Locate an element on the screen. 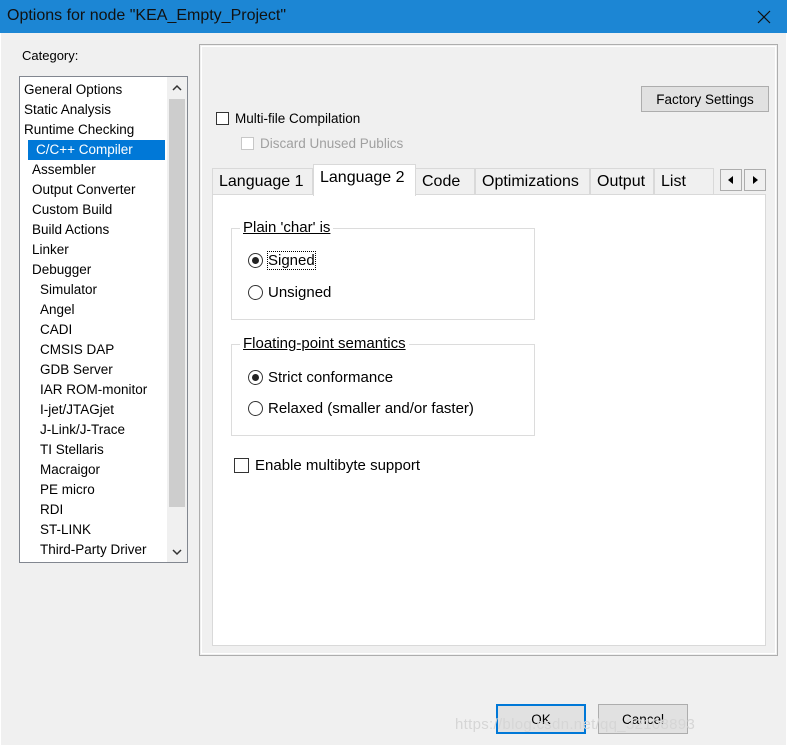  discard-unused-publics-checkbox: Discard Unused Publics is located at coordinates (322, 143).